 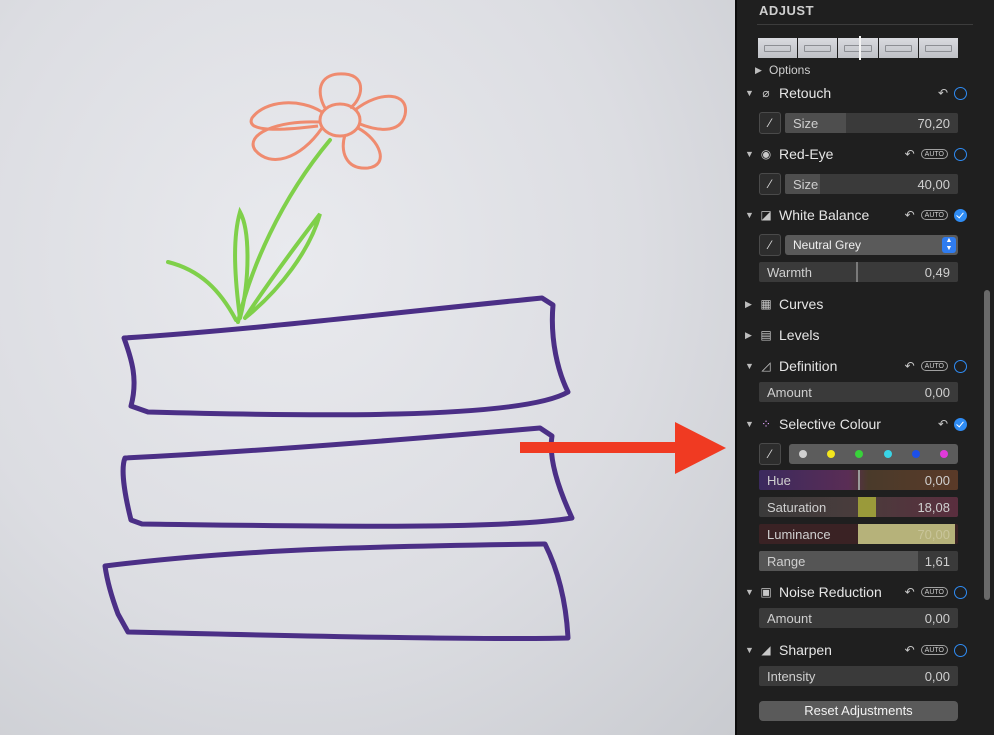 I want to click on preset-marker, so click(x=860, y=48).